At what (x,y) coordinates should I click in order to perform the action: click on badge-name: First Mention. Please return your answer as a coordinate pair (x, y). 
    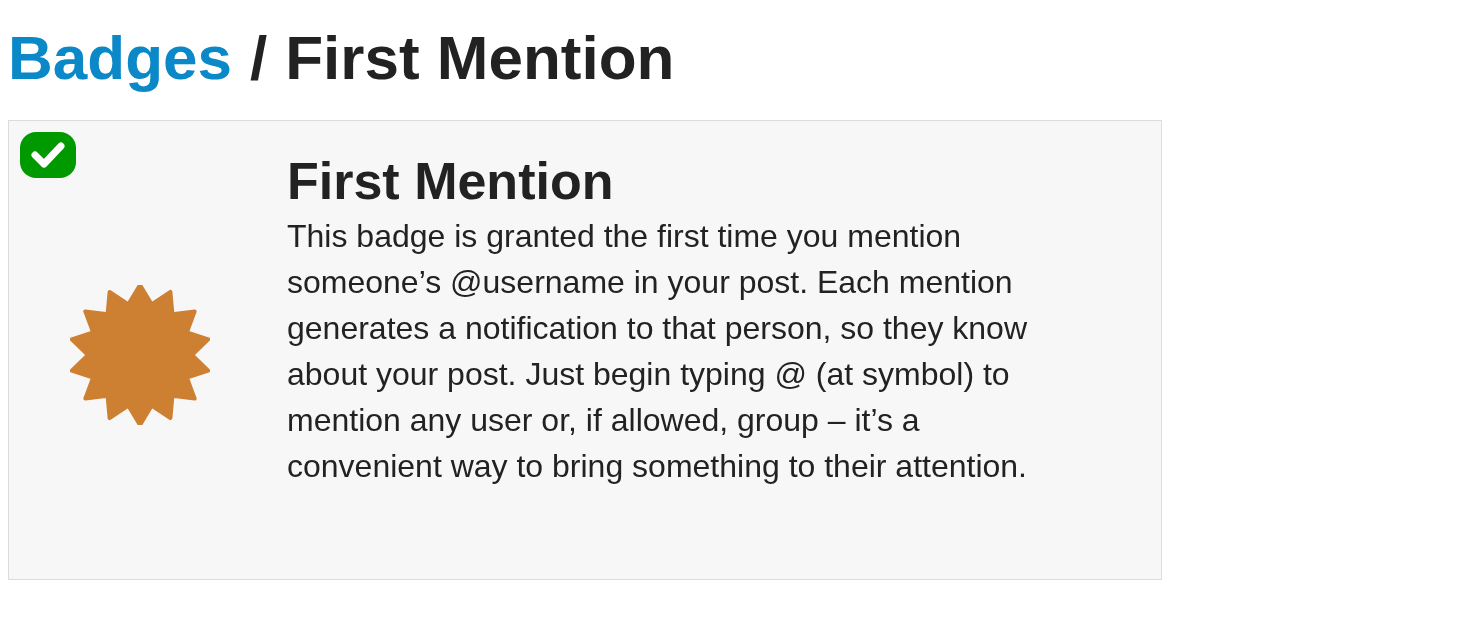
    Looking at the image, I should click on (451, 181).